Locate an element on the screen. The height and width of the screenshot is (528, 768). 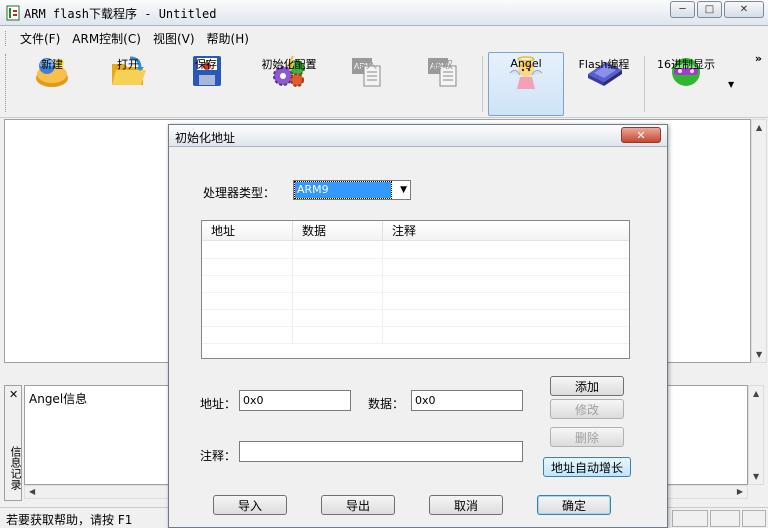
save-button: 保存 is located at coordinates (206, 84).